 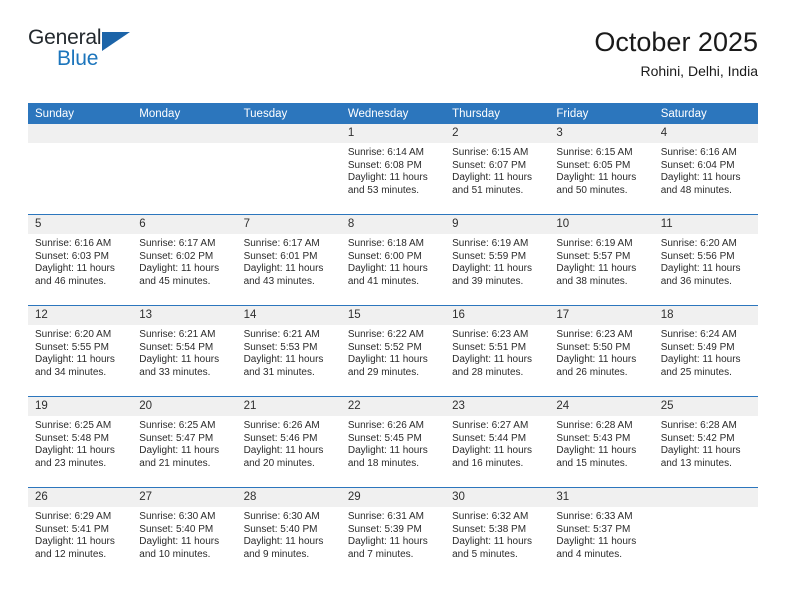 What do you see at coordinates (71, 554) in the screenshot?
I see `daylight-duration-line2: and 12 minutes.` at bounding box center [71, 554].